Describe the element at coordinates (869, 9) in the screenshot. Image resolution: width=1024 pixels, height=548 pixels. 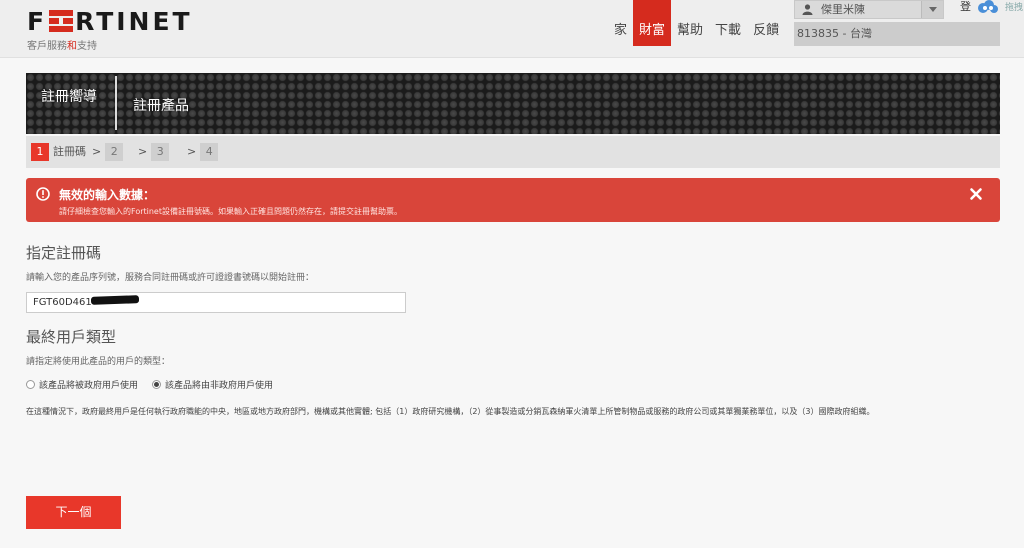
I see `user-menu: 傑里米陳` at that location.